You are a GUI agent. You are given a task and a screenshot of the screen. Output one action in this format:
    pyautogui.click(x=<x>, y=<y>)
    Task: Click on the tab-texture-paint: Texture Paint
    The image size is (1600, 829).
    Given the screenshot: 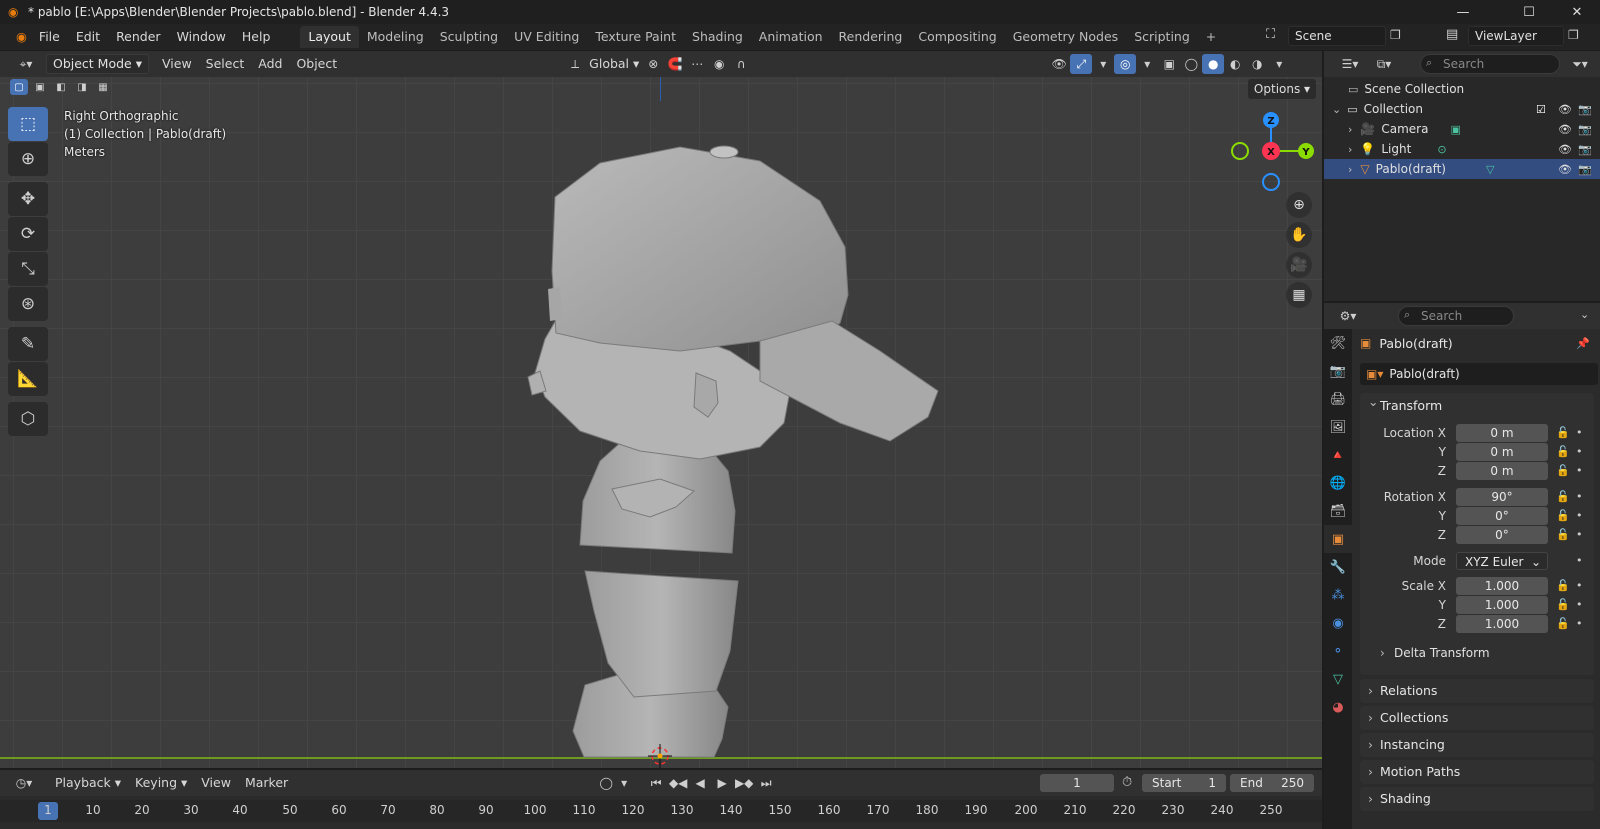 What is the action you would take?
    pyautogui.click(x=635, y=37)
    